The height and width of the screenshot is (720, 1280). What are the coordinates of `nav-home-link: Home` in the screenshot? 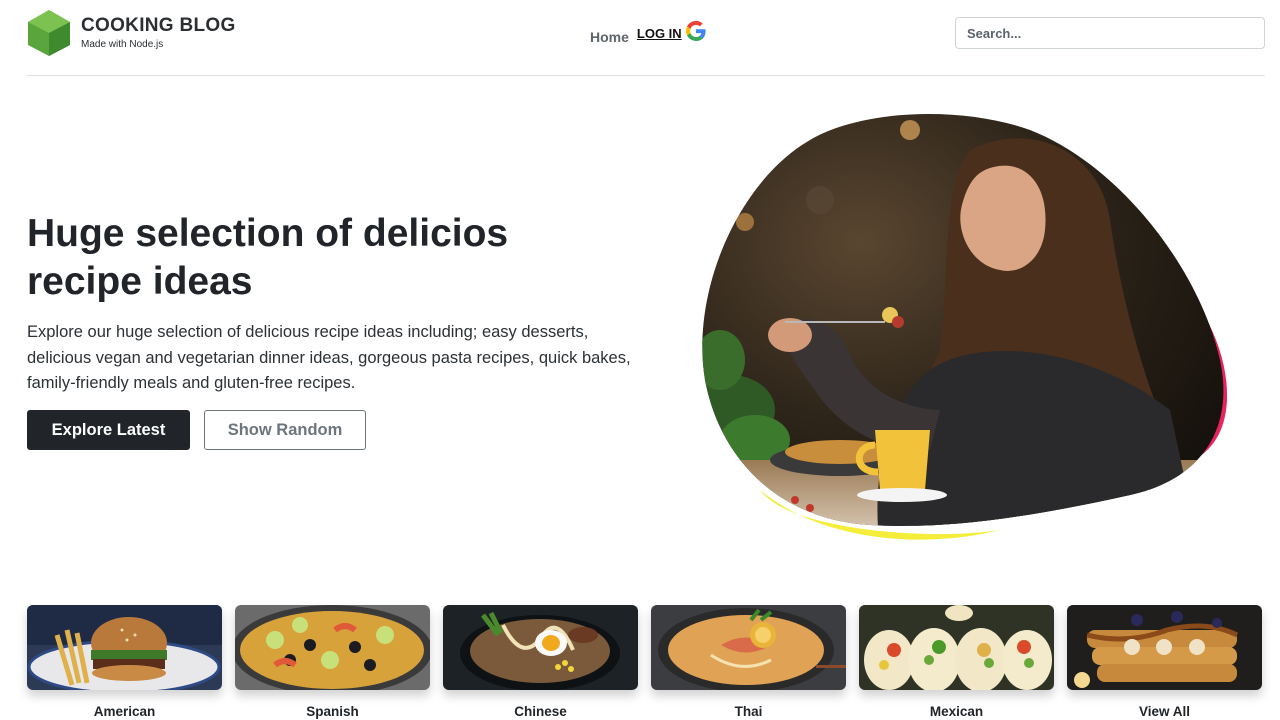 It's located at (609, 37).